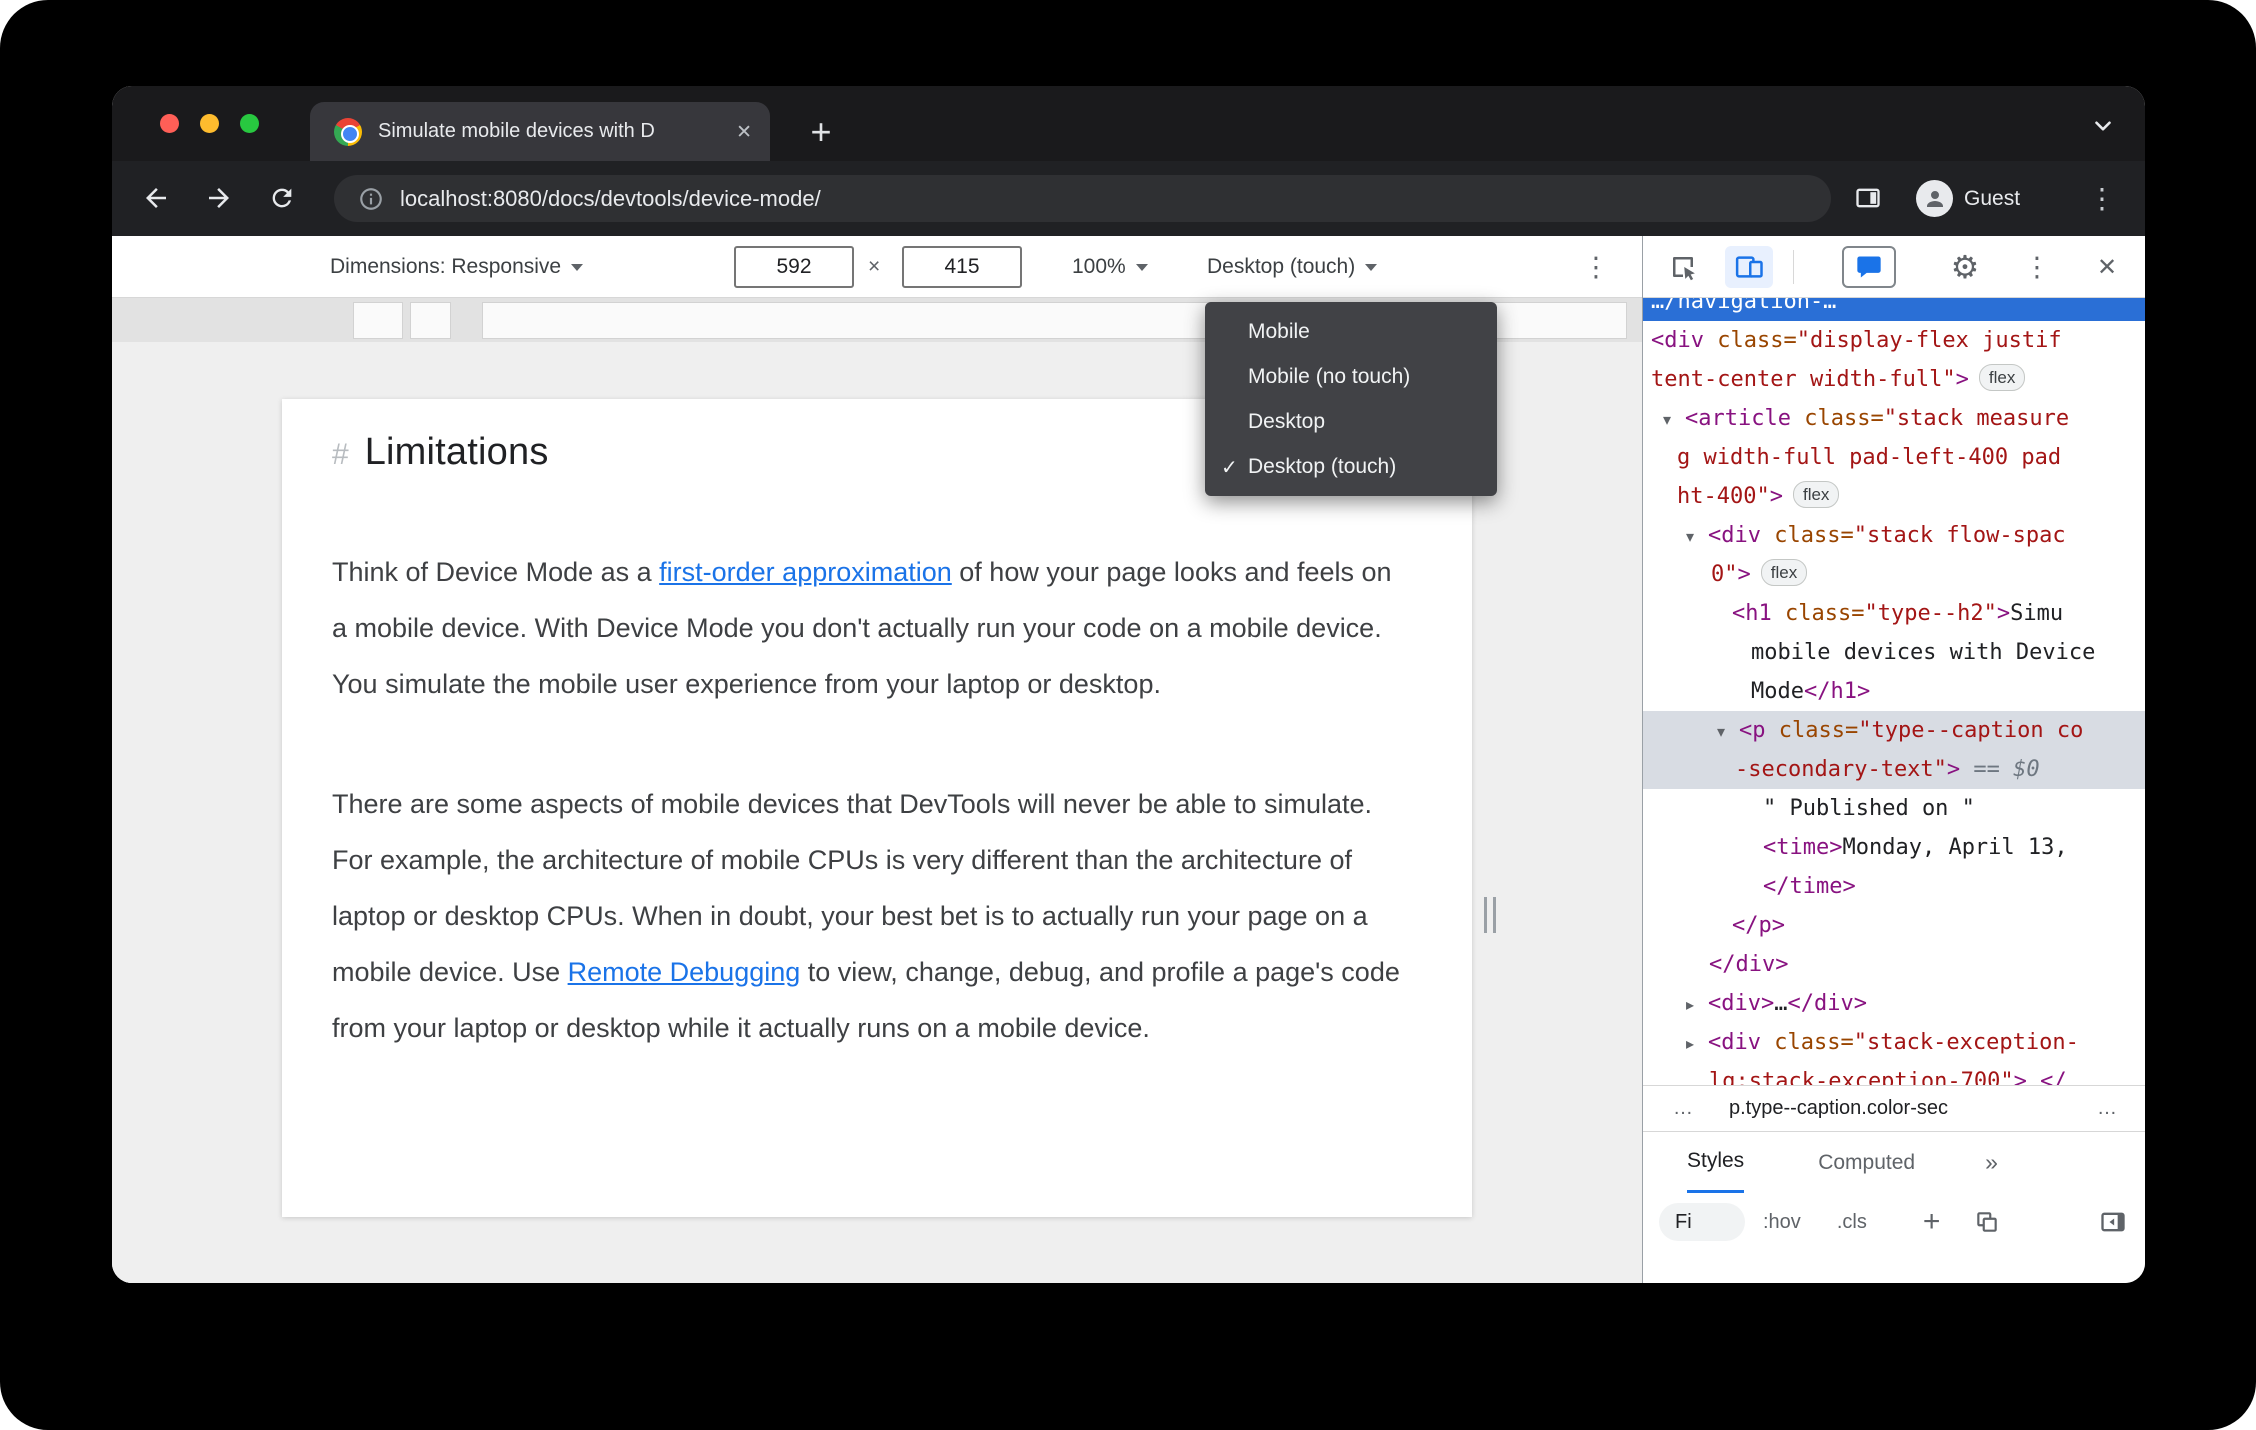 Image resolution: width=2256 pixels, height=1430 pixels. I want to click on viewport-height-input, so click(962, 267).